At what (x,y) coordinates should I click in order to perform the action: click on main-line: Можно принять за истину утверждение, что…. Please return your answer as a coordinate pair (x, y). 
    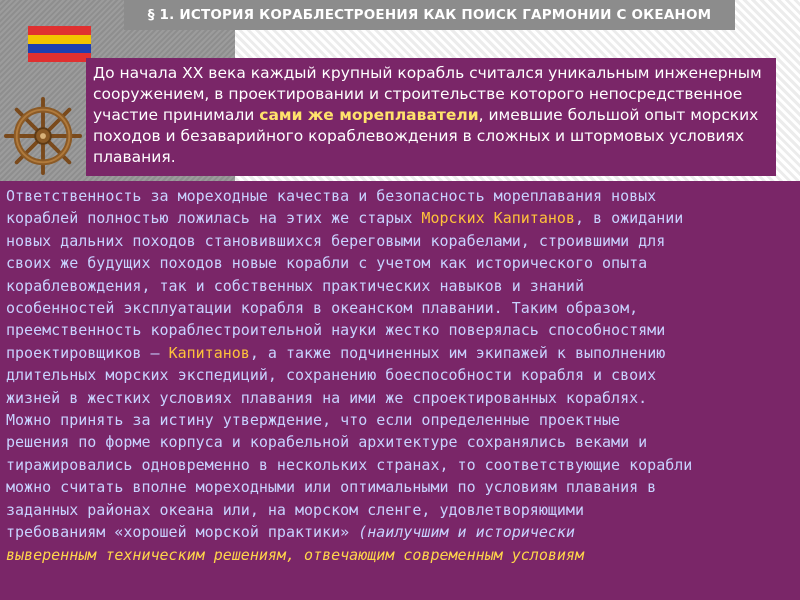
    Looking at the image, I should click on (399, 420).